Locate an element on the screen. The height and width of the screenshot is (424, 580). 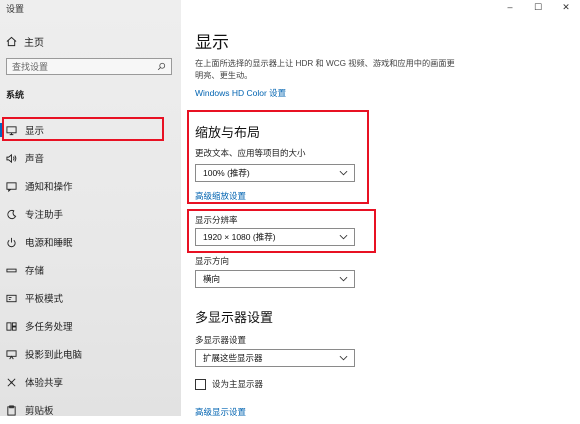
sidebar-item-focus: 专注助手 is located at coordinates (90, 214).